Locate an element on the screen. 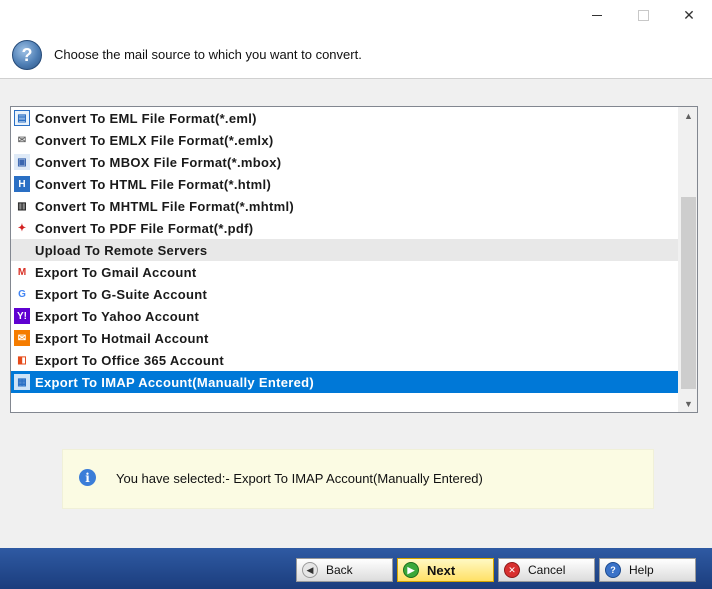 The width and height of the screenshot is (712, 589). list-item-label: Convert To EML File Format(*.eml) is located at coordinates (146, 118).